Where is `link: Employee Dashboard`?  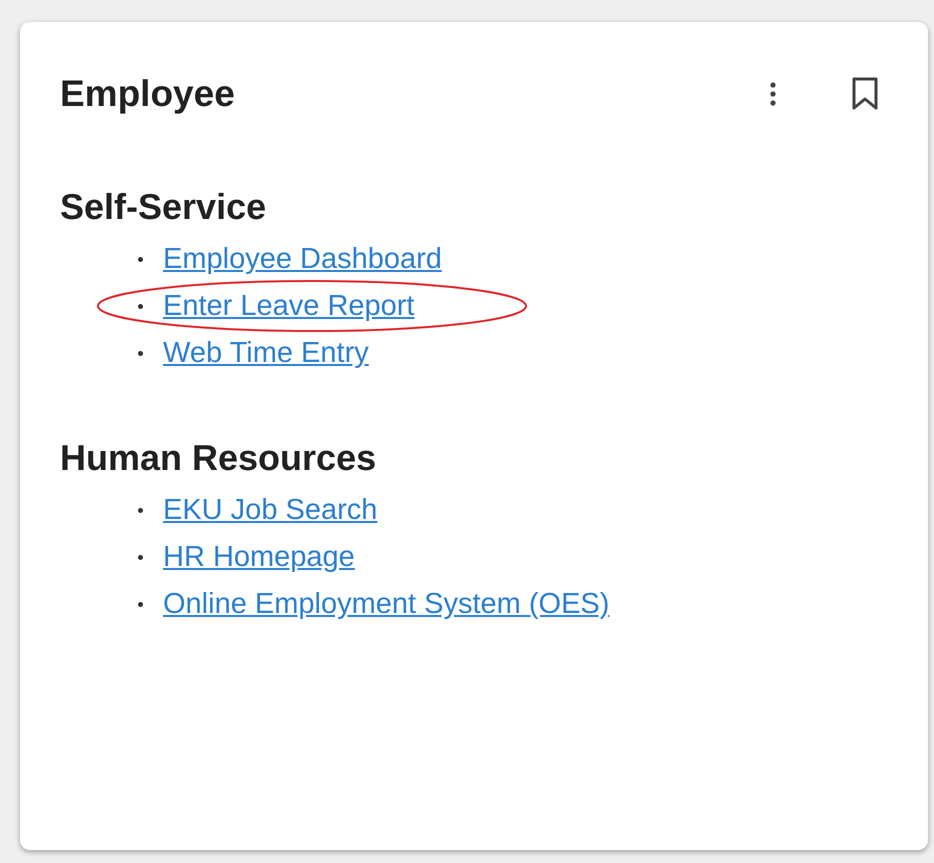
link: Employee Dashboard is located at coordinates (302, 259).